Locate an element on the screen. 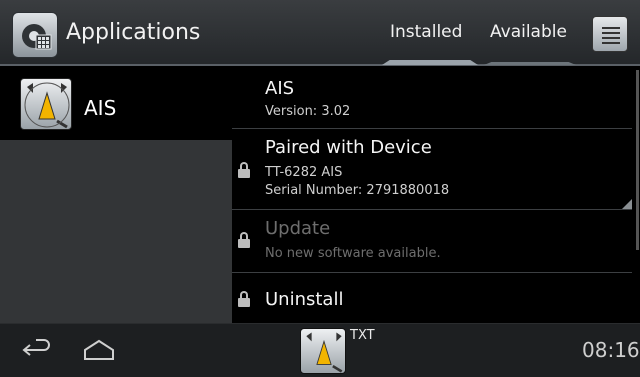 Image resolution: width=640 pixels, height=377 pixels. sidebar-item-ais: AIS is located at coordinates (116, 104).